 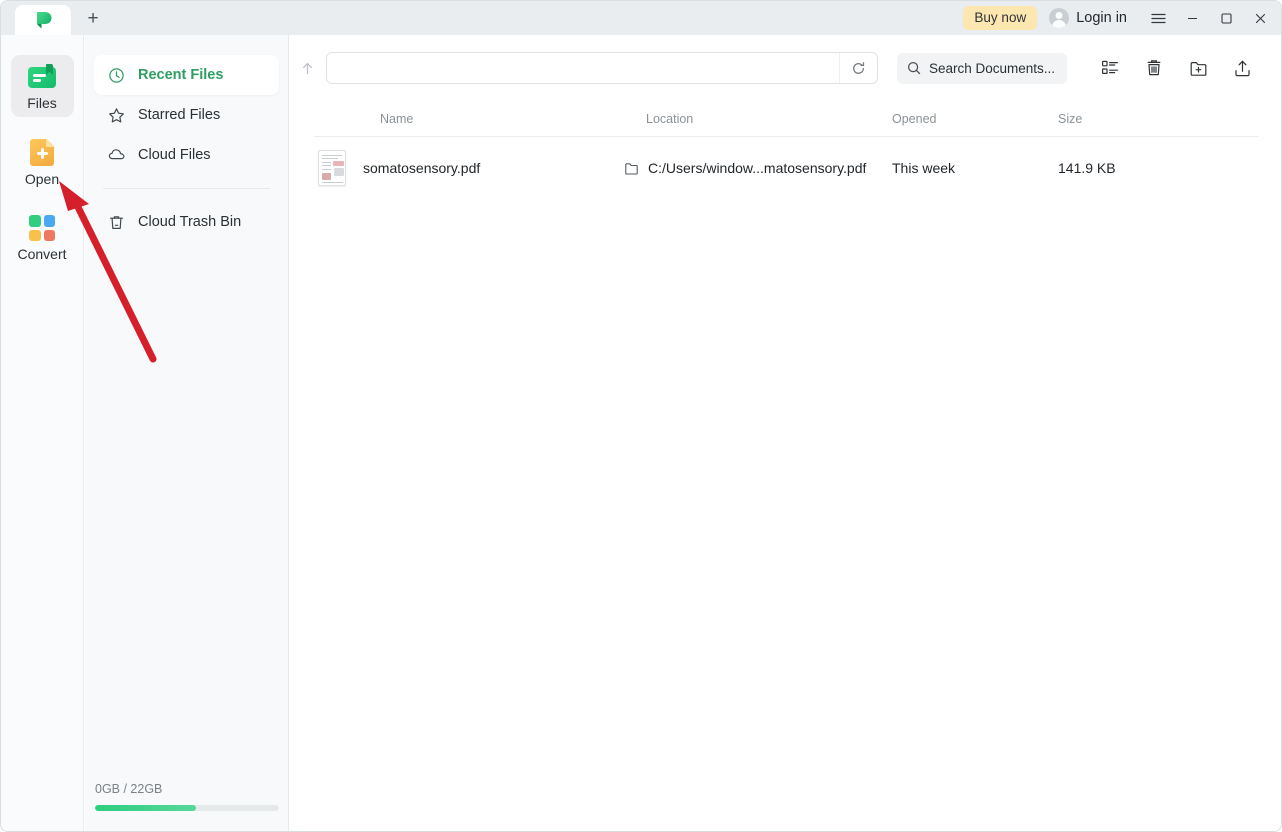 What do you see at coordinates (42, 77) in the screenshot?
I see `files-icon` at bounding box center [42, 77].